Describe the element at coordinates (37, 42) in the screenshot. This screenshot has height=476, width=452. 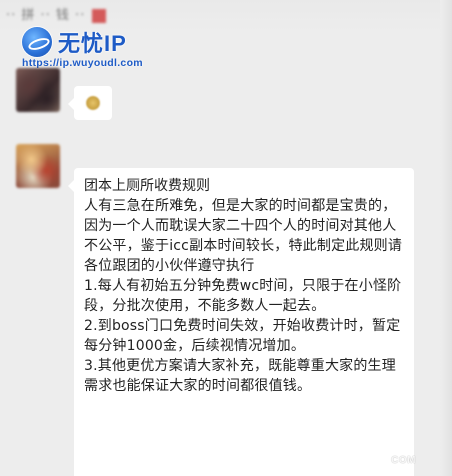
I see `planet-logo-icon` at that location.